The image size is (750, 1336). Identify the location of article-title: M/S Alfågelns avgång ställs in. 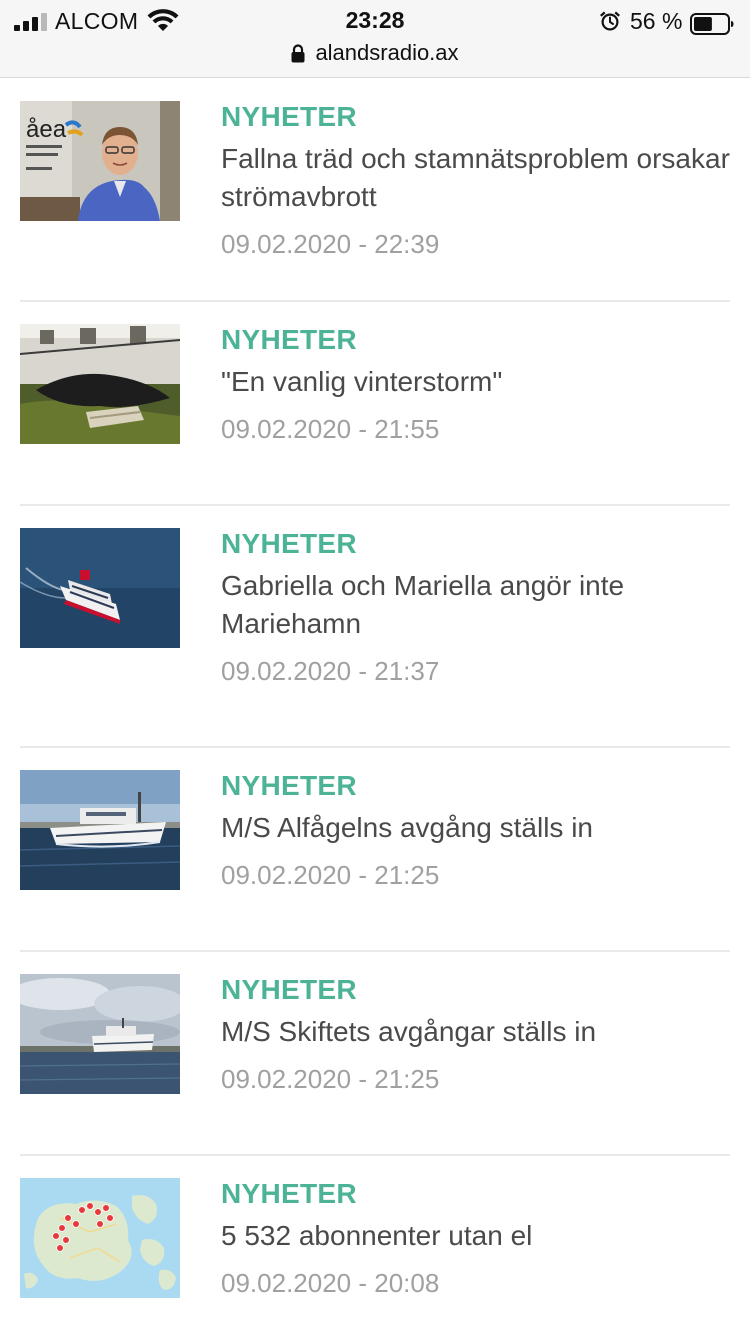
(475, 828).